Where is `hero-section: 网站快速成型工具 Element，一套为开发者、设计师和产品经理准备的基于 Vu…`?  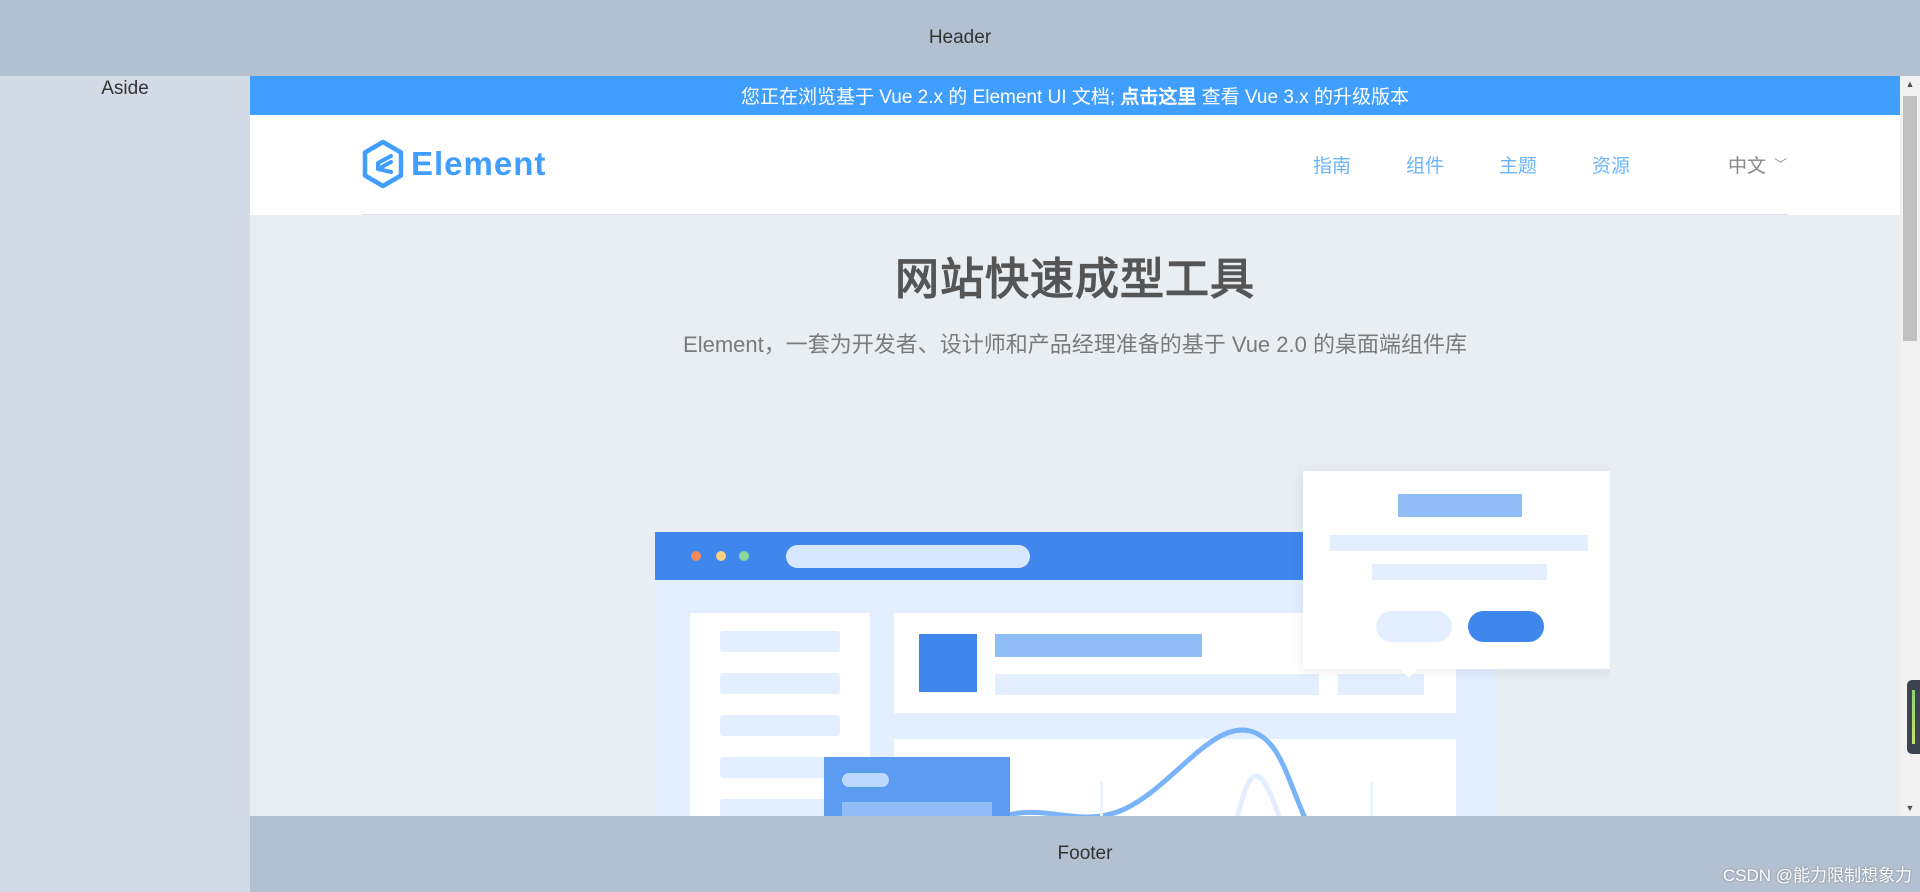
hero-section: 网站快速成型工具 Element，一套为开发者、设计师和产品经理准备的基于 Vu… is located at coordinates (1075, 301).